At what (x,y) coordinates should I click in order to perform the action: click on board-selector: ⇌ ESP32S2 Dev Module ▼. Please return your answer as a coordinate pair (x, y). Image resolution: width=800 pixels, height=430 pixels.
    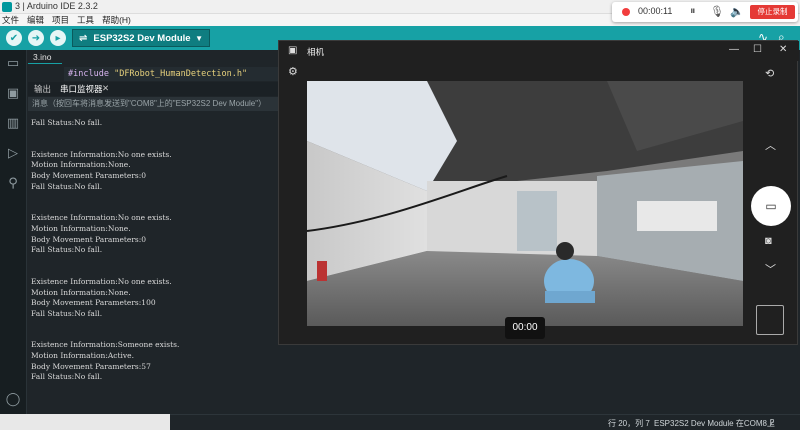
    Looking at the image, I should click on (141, 38).